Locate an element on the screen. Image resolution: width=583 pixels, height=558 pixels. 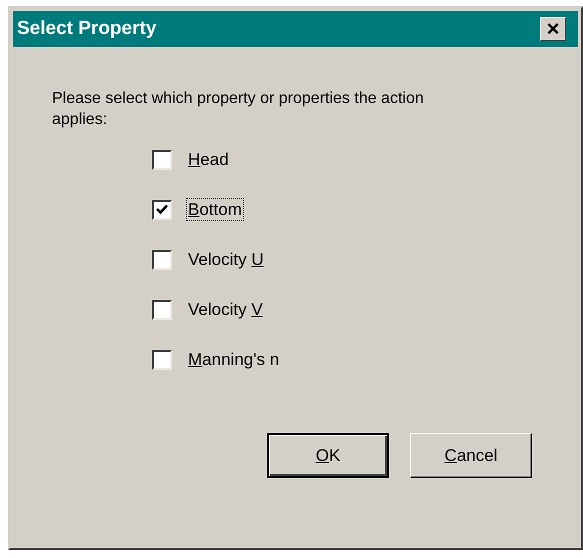
prompt-text: Please select which property or properties the action applies: is located at coordinates (238, 109).